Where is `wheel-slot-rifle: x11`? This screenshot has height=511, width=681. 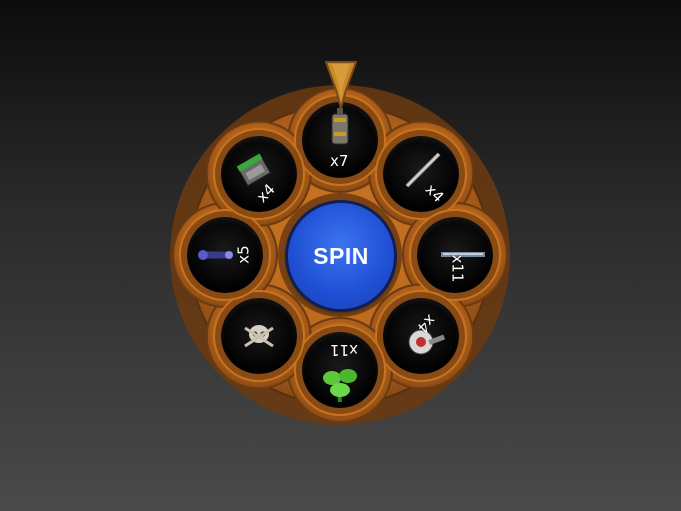
wheel-slot-rifle: x11 is located at coordinates (455, 255).